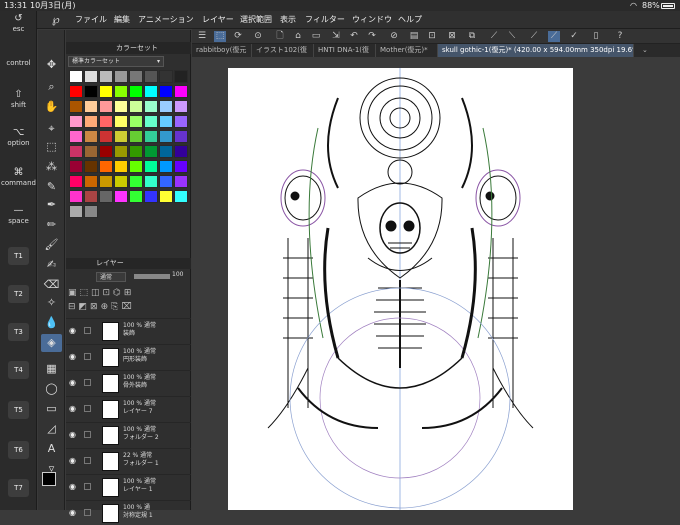  Describe the element at coordinates (49, 479) in the screenshot. I see `main-color-swatch` at that location.